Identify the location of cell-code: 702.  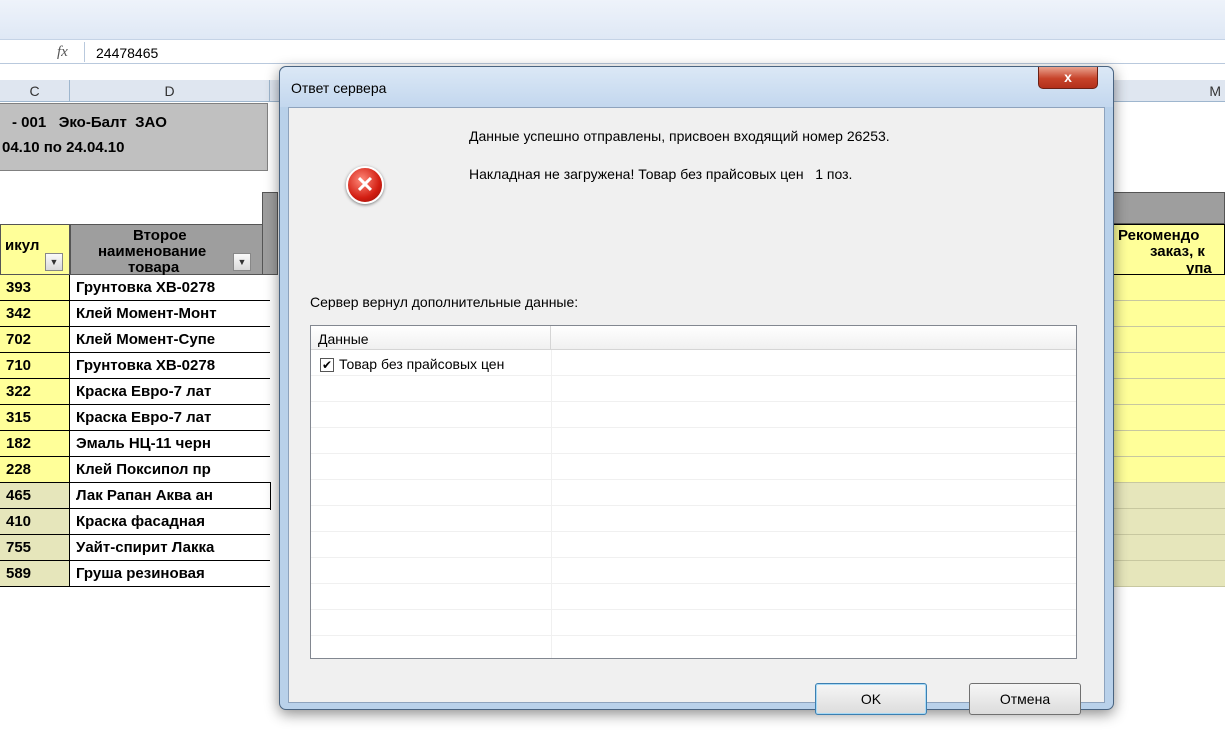
(35, 340).